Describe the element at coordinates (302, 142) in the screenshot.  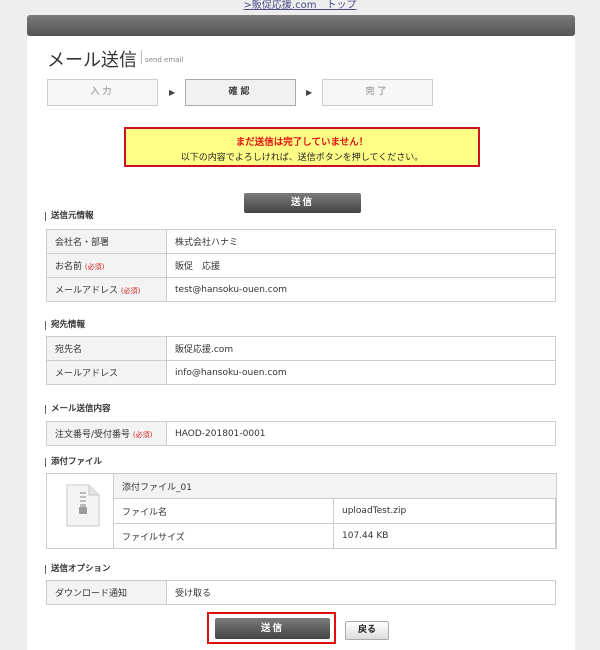
I see `warning-title: まだ送信は完了していません！` at that location.